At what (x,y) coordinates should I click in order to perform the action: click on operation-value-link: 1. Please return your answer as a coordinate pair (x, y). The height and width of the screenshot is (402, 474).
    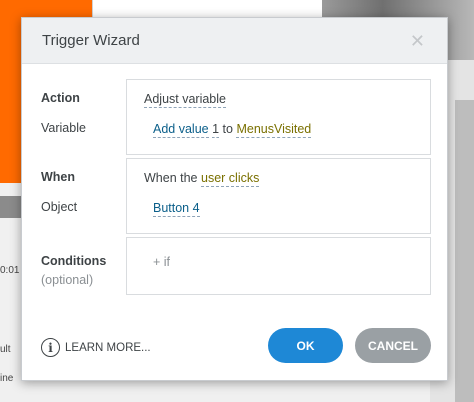
    Looking at the image, I should click on (216, 130).